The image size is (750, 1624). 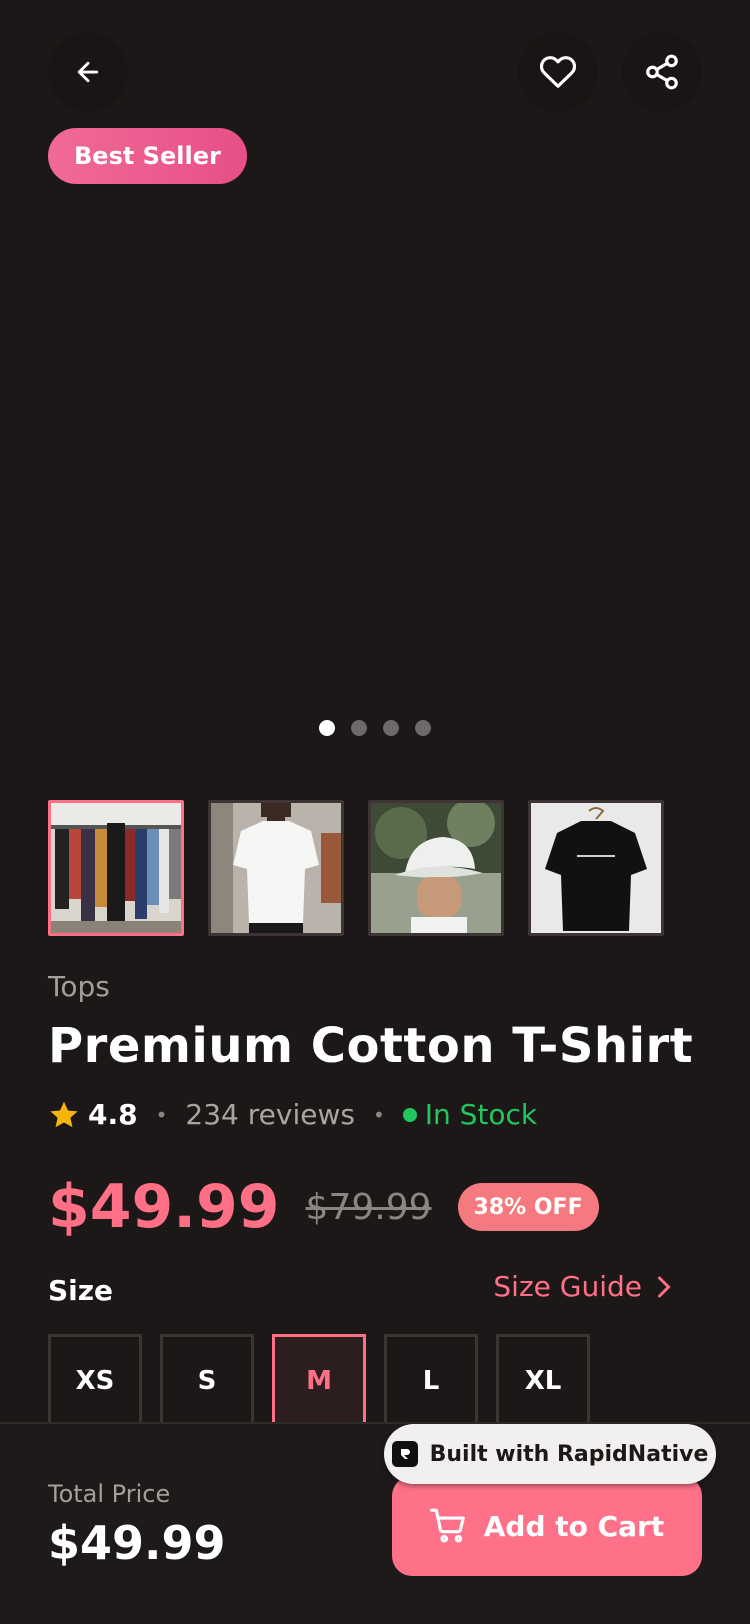 I want to click on rating-value: 4.8, so click(x=113, y=1114).